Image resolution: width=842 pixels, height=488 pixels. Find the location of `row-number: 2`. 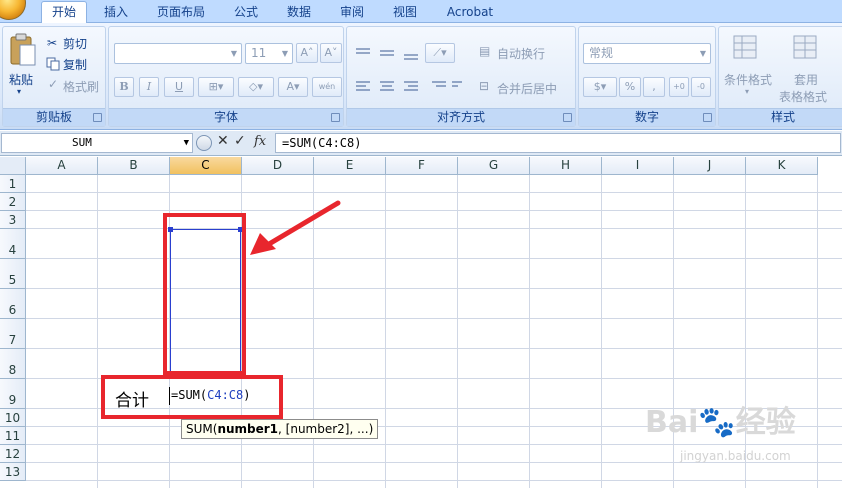

row-number: 2 is located at coordinates (12, 202).